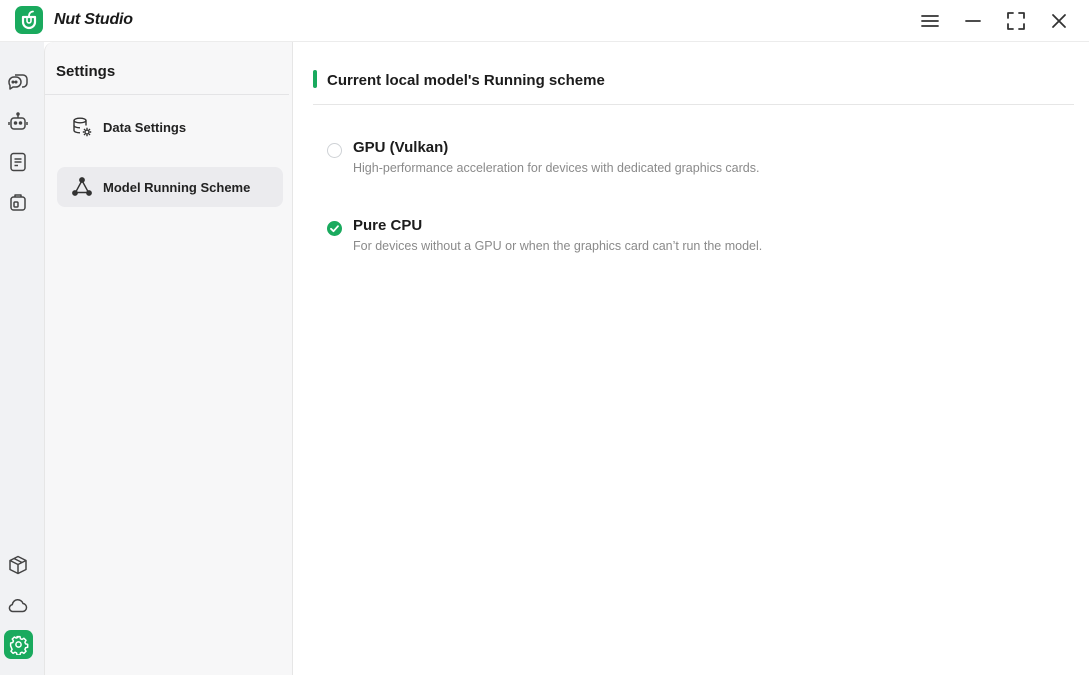 The height and width of the screenshot is (675, 1089). I want to click on nav-item-model-running-scheme: Model Running Scheme, so click(170, 187).